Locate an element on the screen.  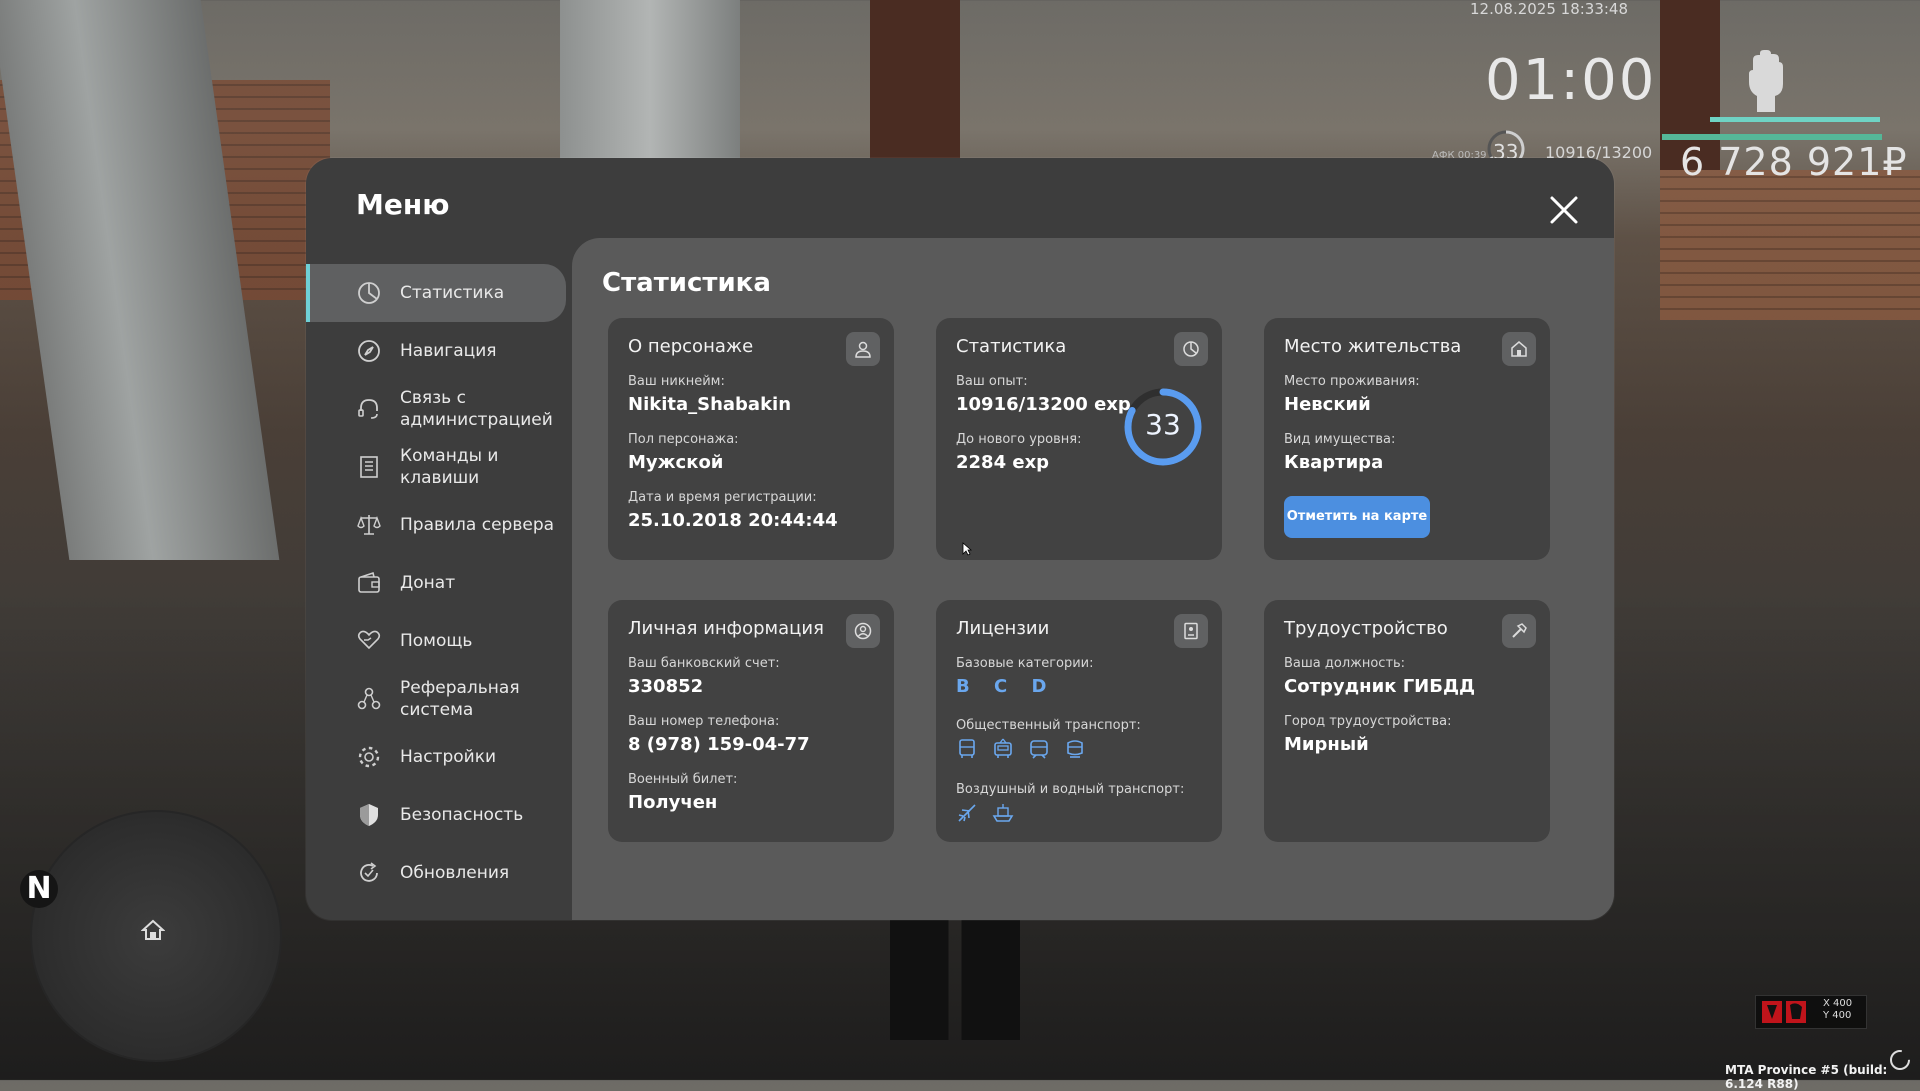
military-id-label: Военный билет: is located at coordinates (683, 779).